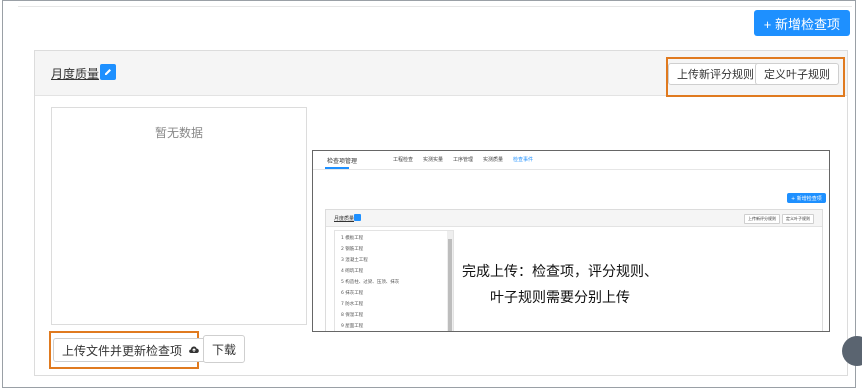 The width and height of the screenshot is (862, 391). What do you see at coordinates (463, 160) in the screenshot?
I see `shot-tab-process: 工序管理` at bounding box center [463, 160].